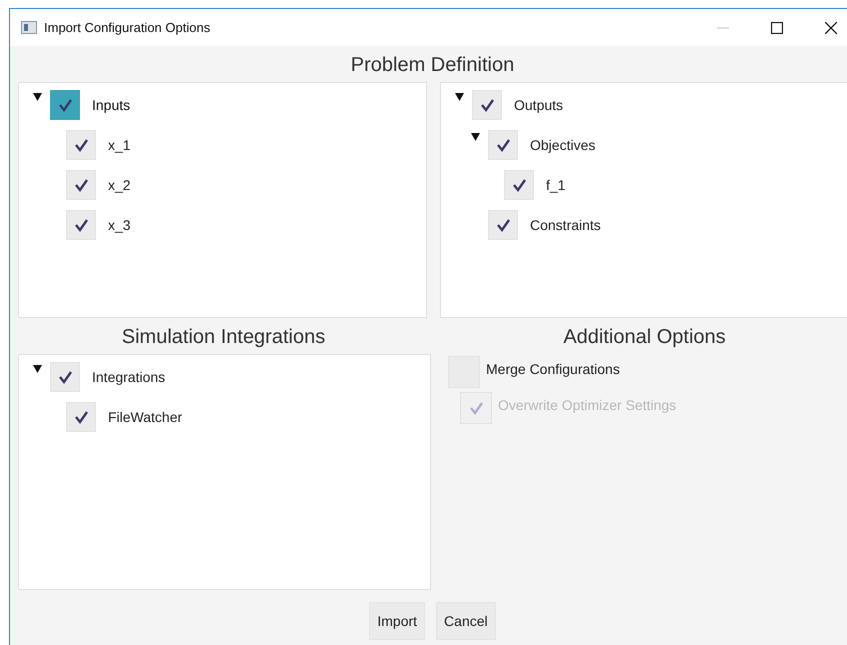 Image resolution: width=847 pixels, height=645 pixels. I want to click on close-icon, so click(831, 28).